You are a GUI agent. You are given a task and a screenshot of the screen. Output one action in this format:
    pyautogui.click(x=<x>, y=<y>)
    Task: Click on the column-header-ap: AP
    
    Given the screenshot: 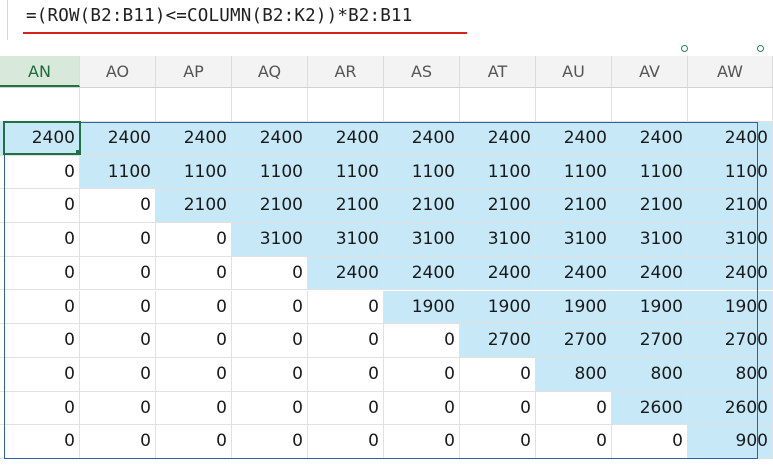 What is the action you would take?
    pyautogui.click(x=194, y=71)
    